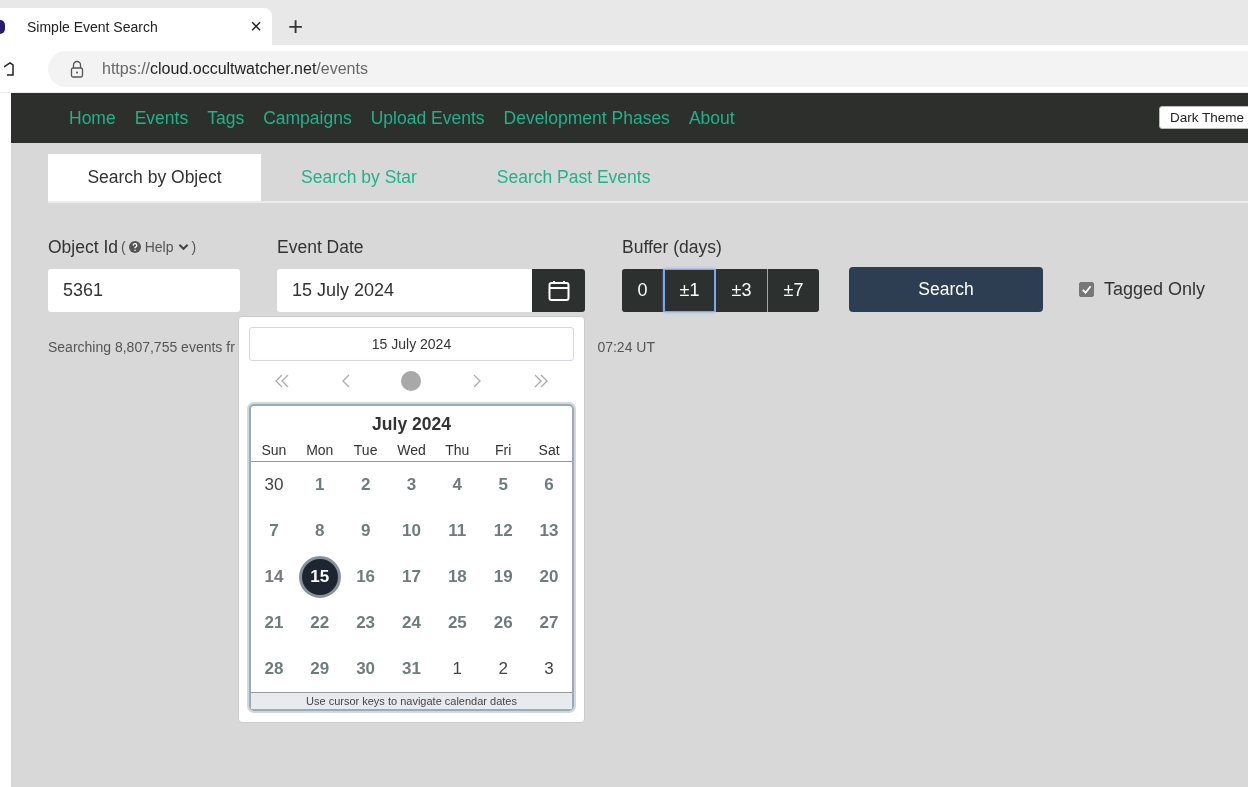 This screenshot has height=787, width=1248. I want to click on calendar-day: 20, so click(549, 577).